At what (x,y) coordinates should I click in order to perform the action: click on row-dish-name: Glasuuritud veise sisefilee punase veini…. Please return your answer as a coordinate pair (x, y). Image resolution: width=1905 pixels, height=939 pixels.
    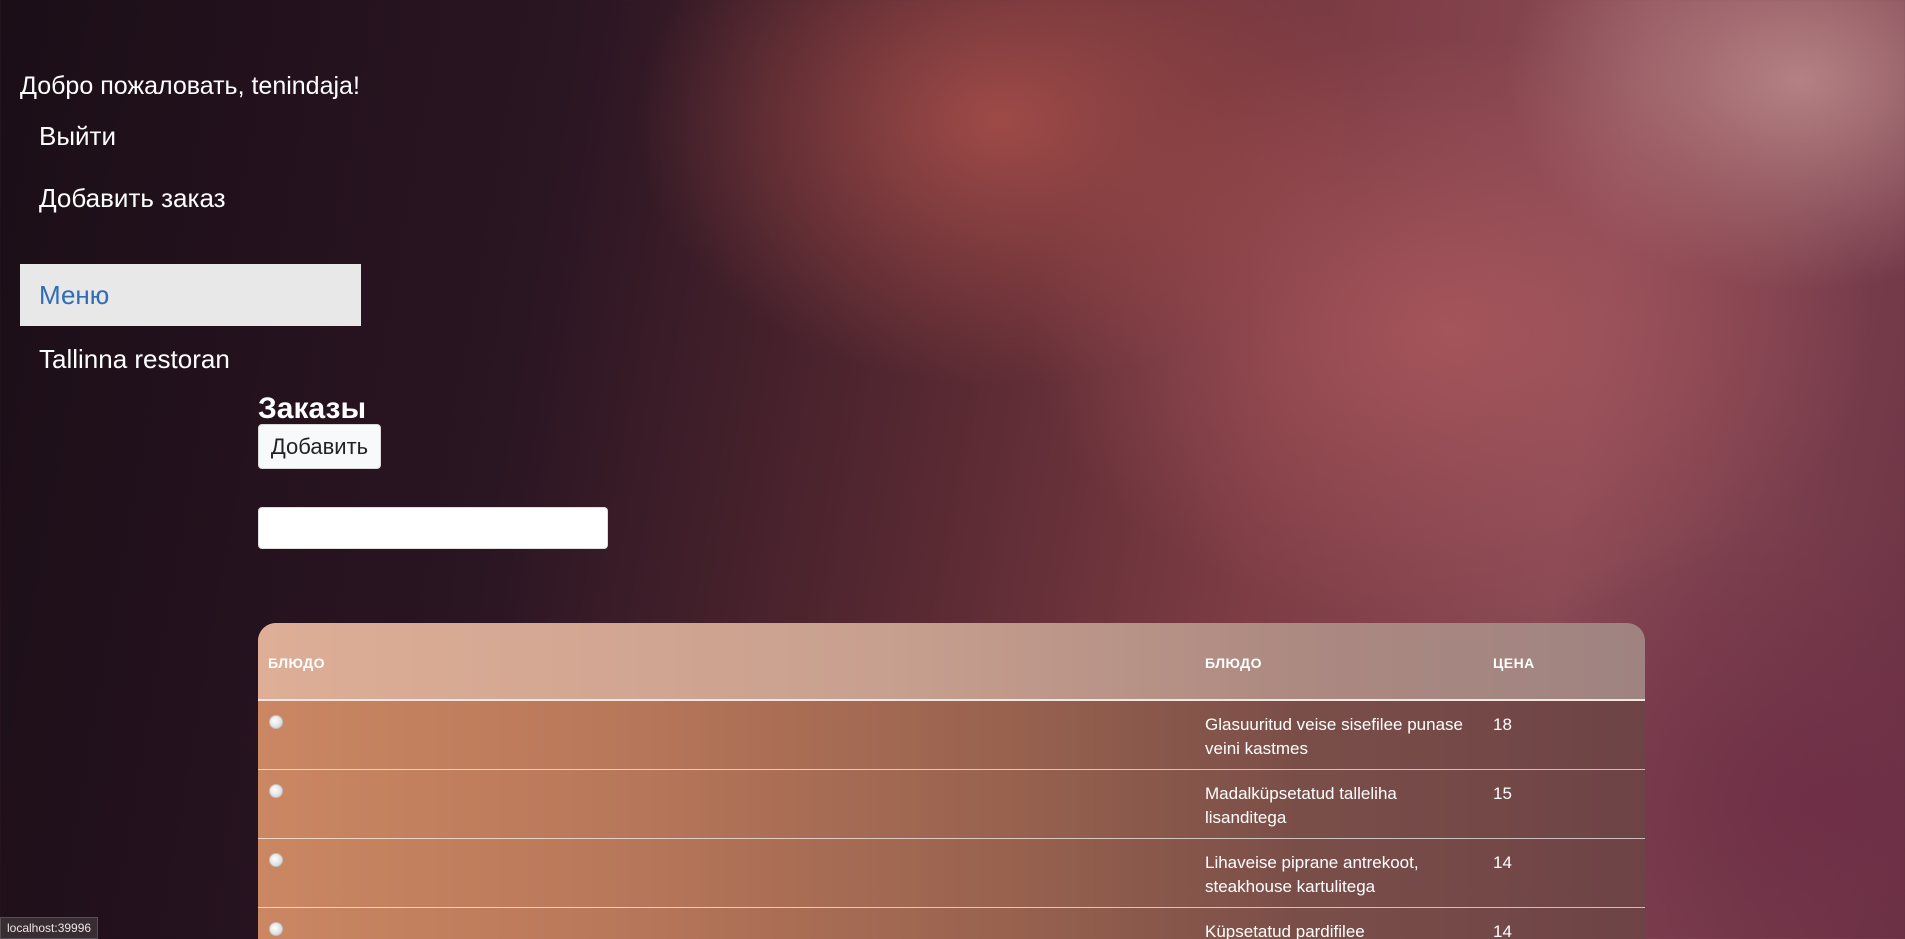
    Looking at the image, I should click on (1334, 736).